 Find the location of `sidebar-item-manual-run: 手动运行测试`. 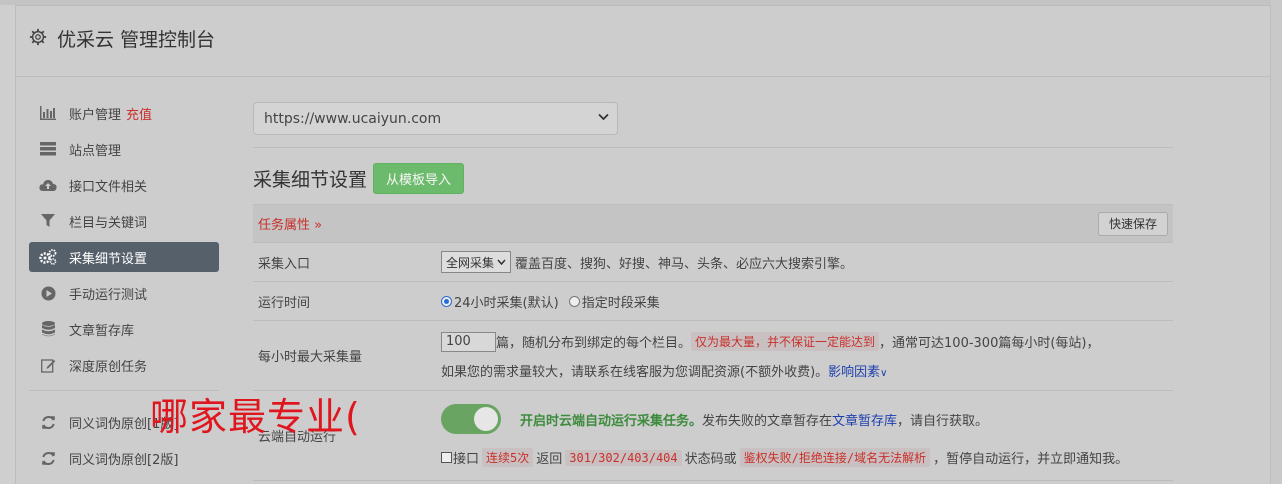

sidebar-item-manual-run: 手动运行测试 is located at coordinates (124, 293).